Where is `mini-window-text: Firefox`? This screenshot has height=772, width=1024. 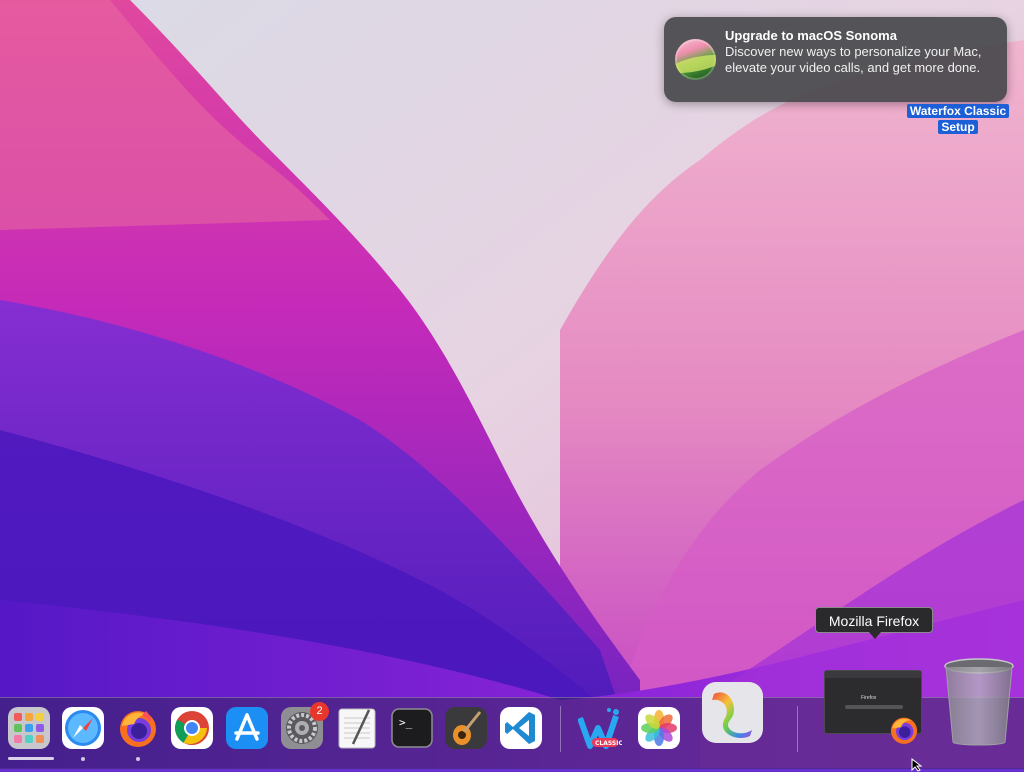
mini-window-text: Firefox is located at coordinates (869, 698).